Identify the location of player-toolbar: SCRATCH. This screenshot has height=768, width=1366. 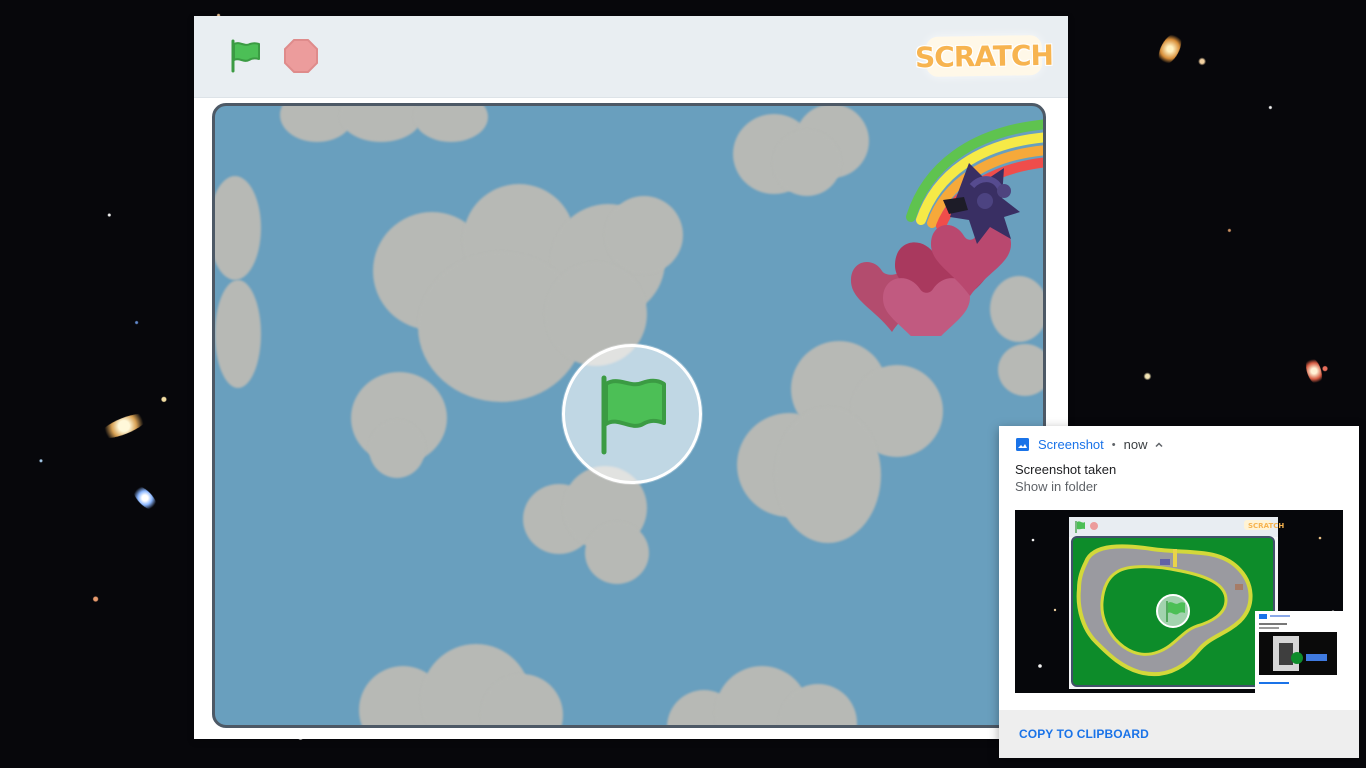
(631, 57).